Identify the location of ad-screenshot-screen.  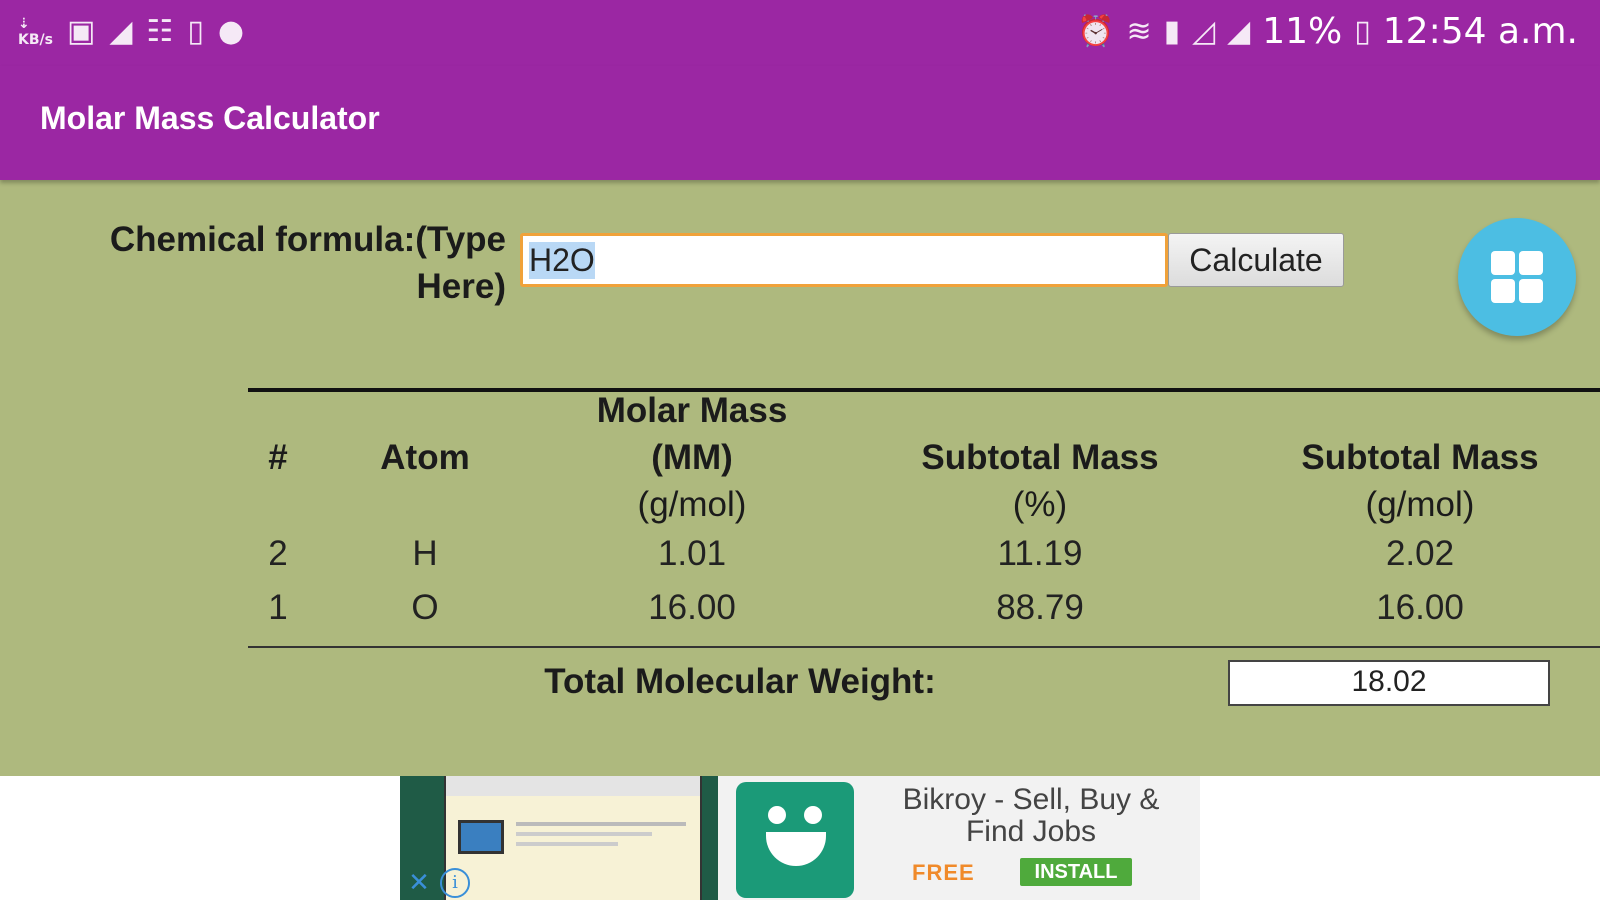
(573, 838).